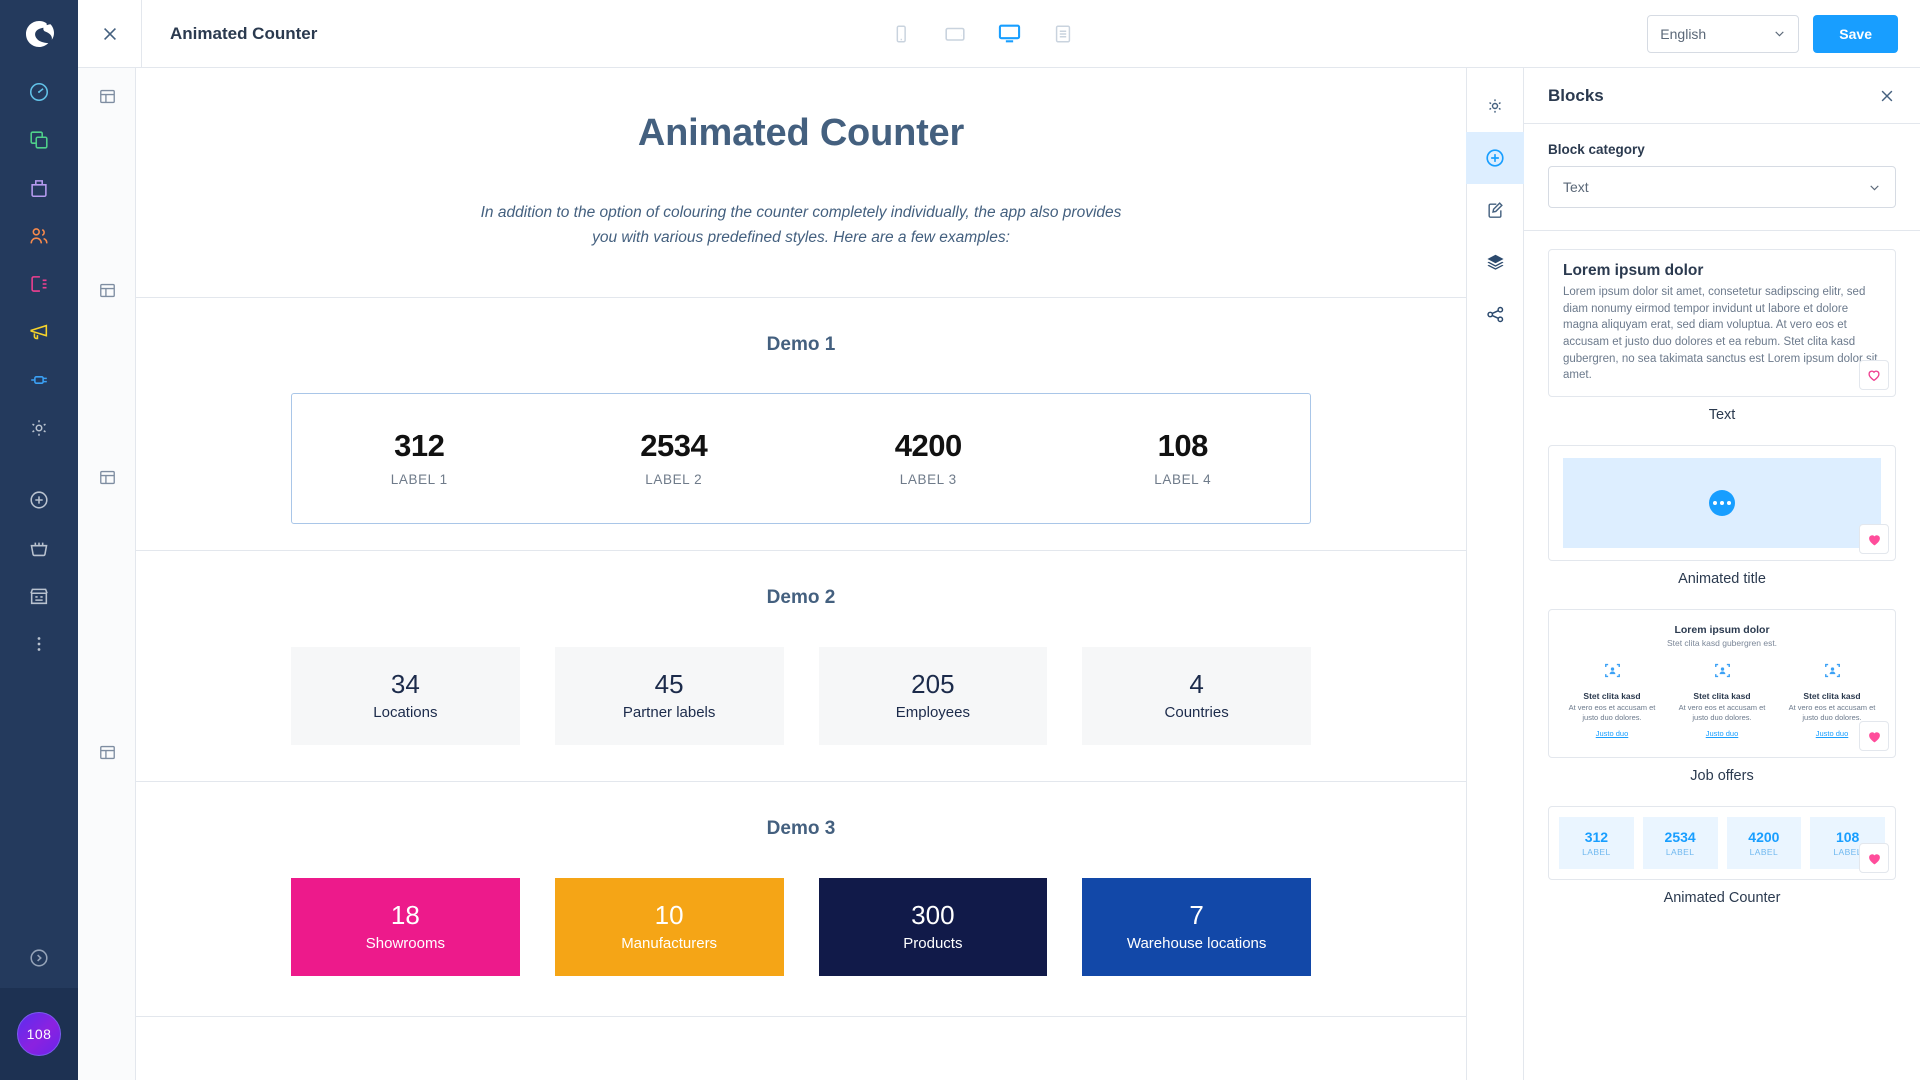 The height and width of the screenshot is (1080, 1920). What do you see at coordinates (901, 34) in the screenshot?
I see `device-mobile-button` at bounding box center [901, 34].